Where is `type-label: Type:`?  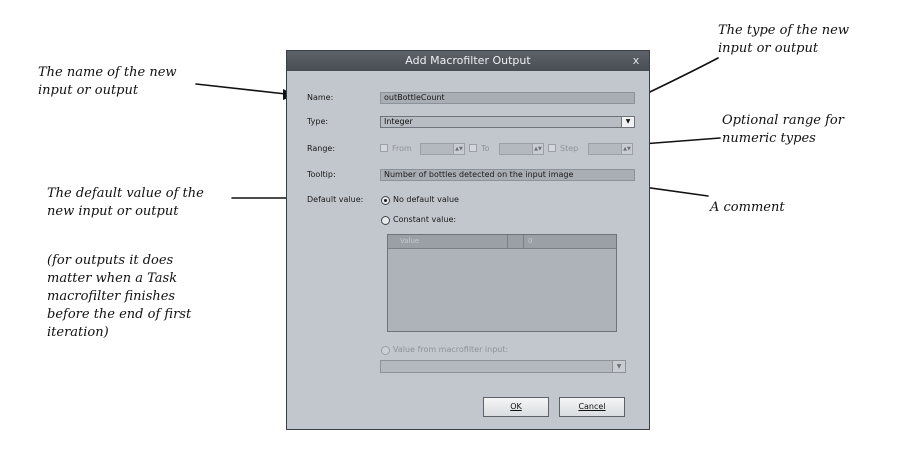
type-label: Type: is located at coordinates (318, 121).